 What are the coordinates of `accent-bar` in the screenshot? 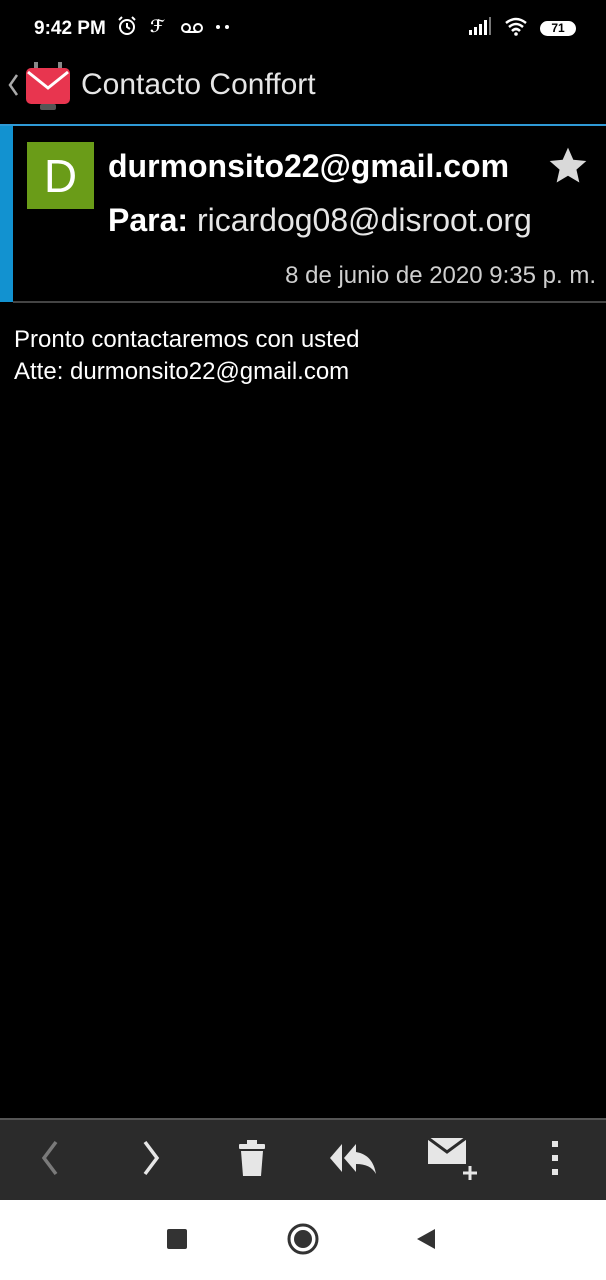 It's located at (6, 214).